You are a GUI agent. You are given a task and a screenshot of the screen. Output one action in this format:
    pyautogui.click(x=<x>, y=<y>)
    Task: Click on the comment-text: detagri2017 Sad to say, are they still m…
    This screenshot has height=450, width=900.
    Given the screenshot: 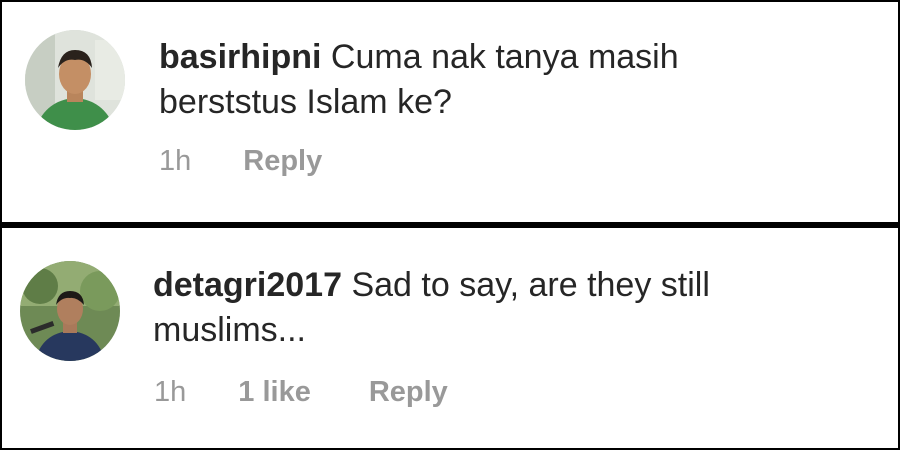 What is the action you would take?
    pyautogui.click(x=431, y=308)
    